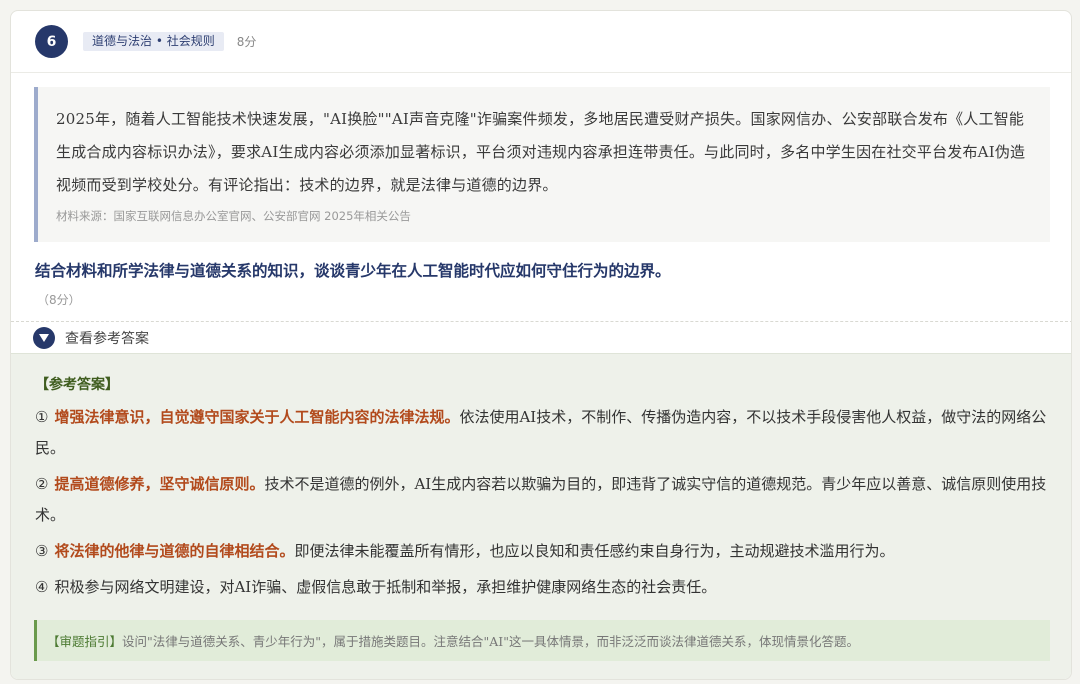  Describe the element at coordinates (594, 551) in the screenshot. I see `answer-detail: 即便法律未能覆盖所有情形，也应以良知和责任感约束自身行为，主动规避技术滥用行为。` at that location.